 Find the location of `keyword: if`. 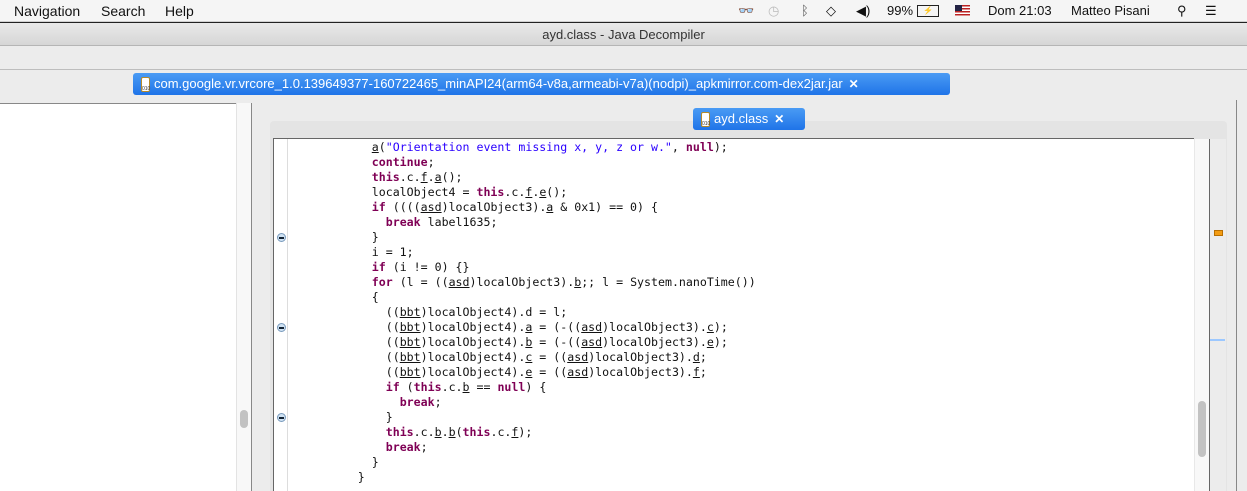

keyword: if is located at coordinates (392, 387).